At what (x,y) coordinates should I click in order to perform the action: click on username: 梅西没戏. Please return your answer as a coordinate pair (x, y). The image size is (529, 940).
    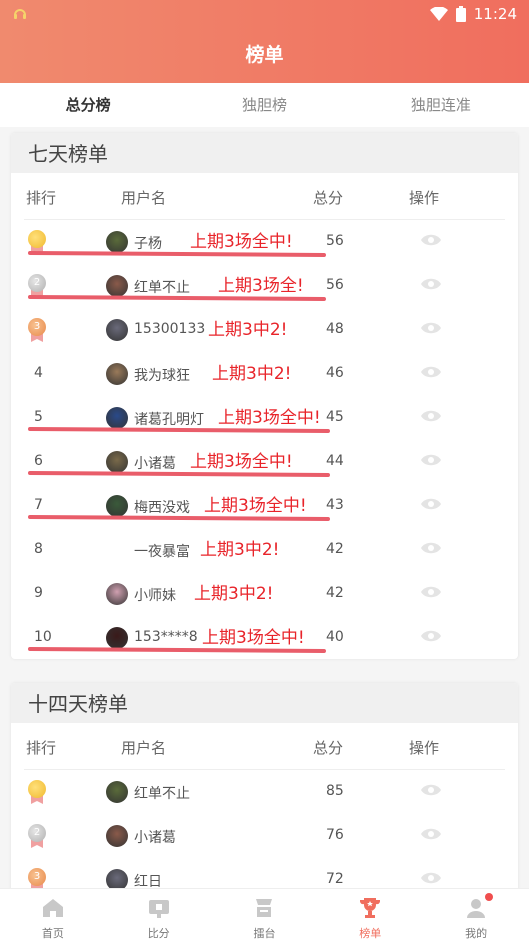
    Looking at the image, I should click on (162, 508).